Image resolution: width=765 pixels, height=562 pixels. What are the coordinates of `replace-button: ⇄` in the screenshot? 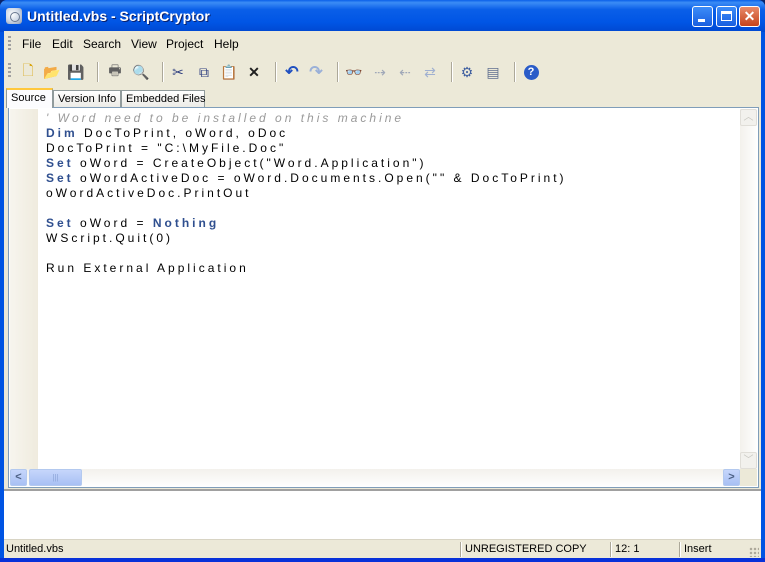 It's located at (430, 72).